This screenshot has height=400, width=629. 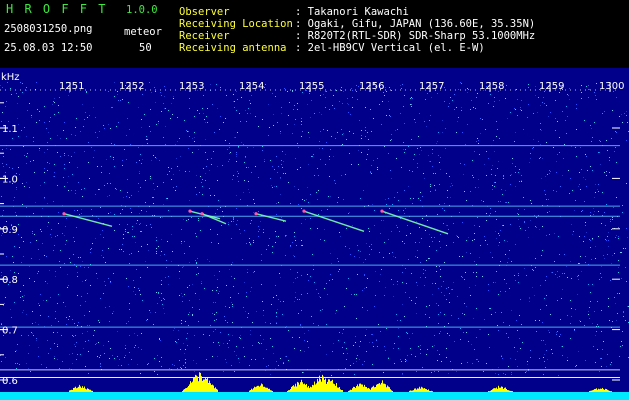 What do you see at coordinates (314, 396) in the screenshot?
I see `histogram-base` at bounding box center [314, 396].